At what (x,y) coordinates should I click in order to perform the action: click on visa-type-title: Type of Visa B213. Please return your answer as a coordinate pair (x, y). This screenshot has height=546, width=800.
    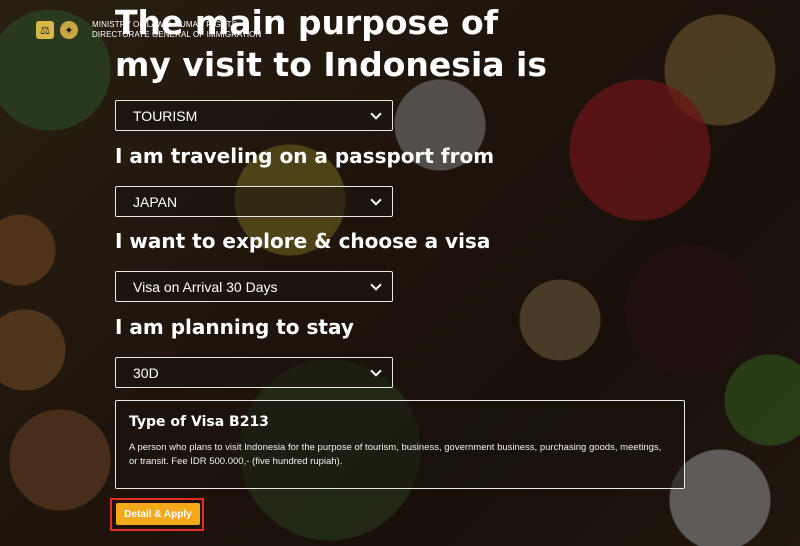
    Looking at the image, I should click on (199, 422).